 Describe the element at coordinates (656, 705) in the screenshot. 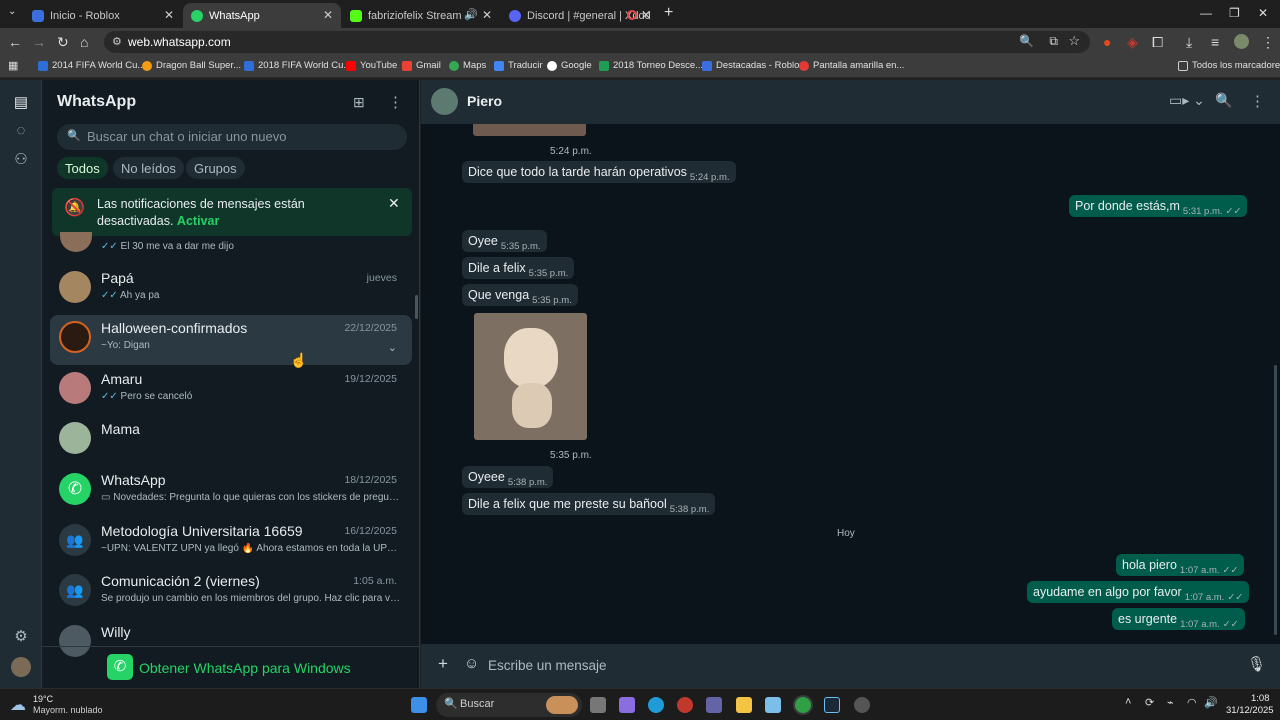

I see `edge-icon` at that location.